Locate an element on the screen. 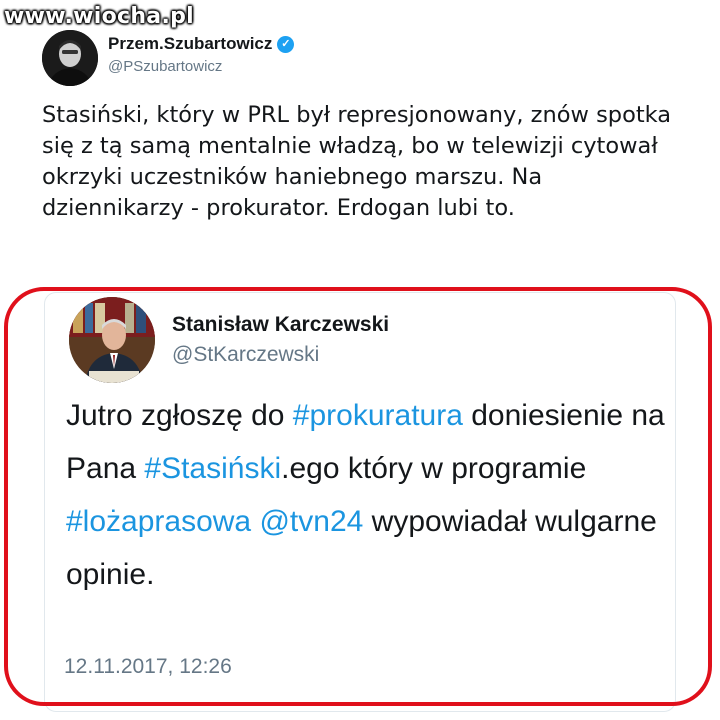 This screenshot has height=720, width=720. mention-link: @tvn24 is located at coordinates (311, 521).